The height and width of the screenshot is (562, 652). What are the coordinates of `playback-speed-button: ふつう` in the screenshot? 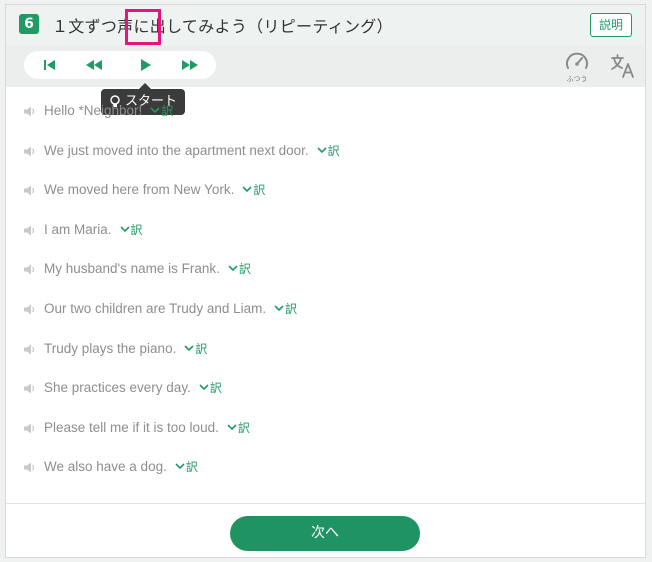 It's located at (577, 67).